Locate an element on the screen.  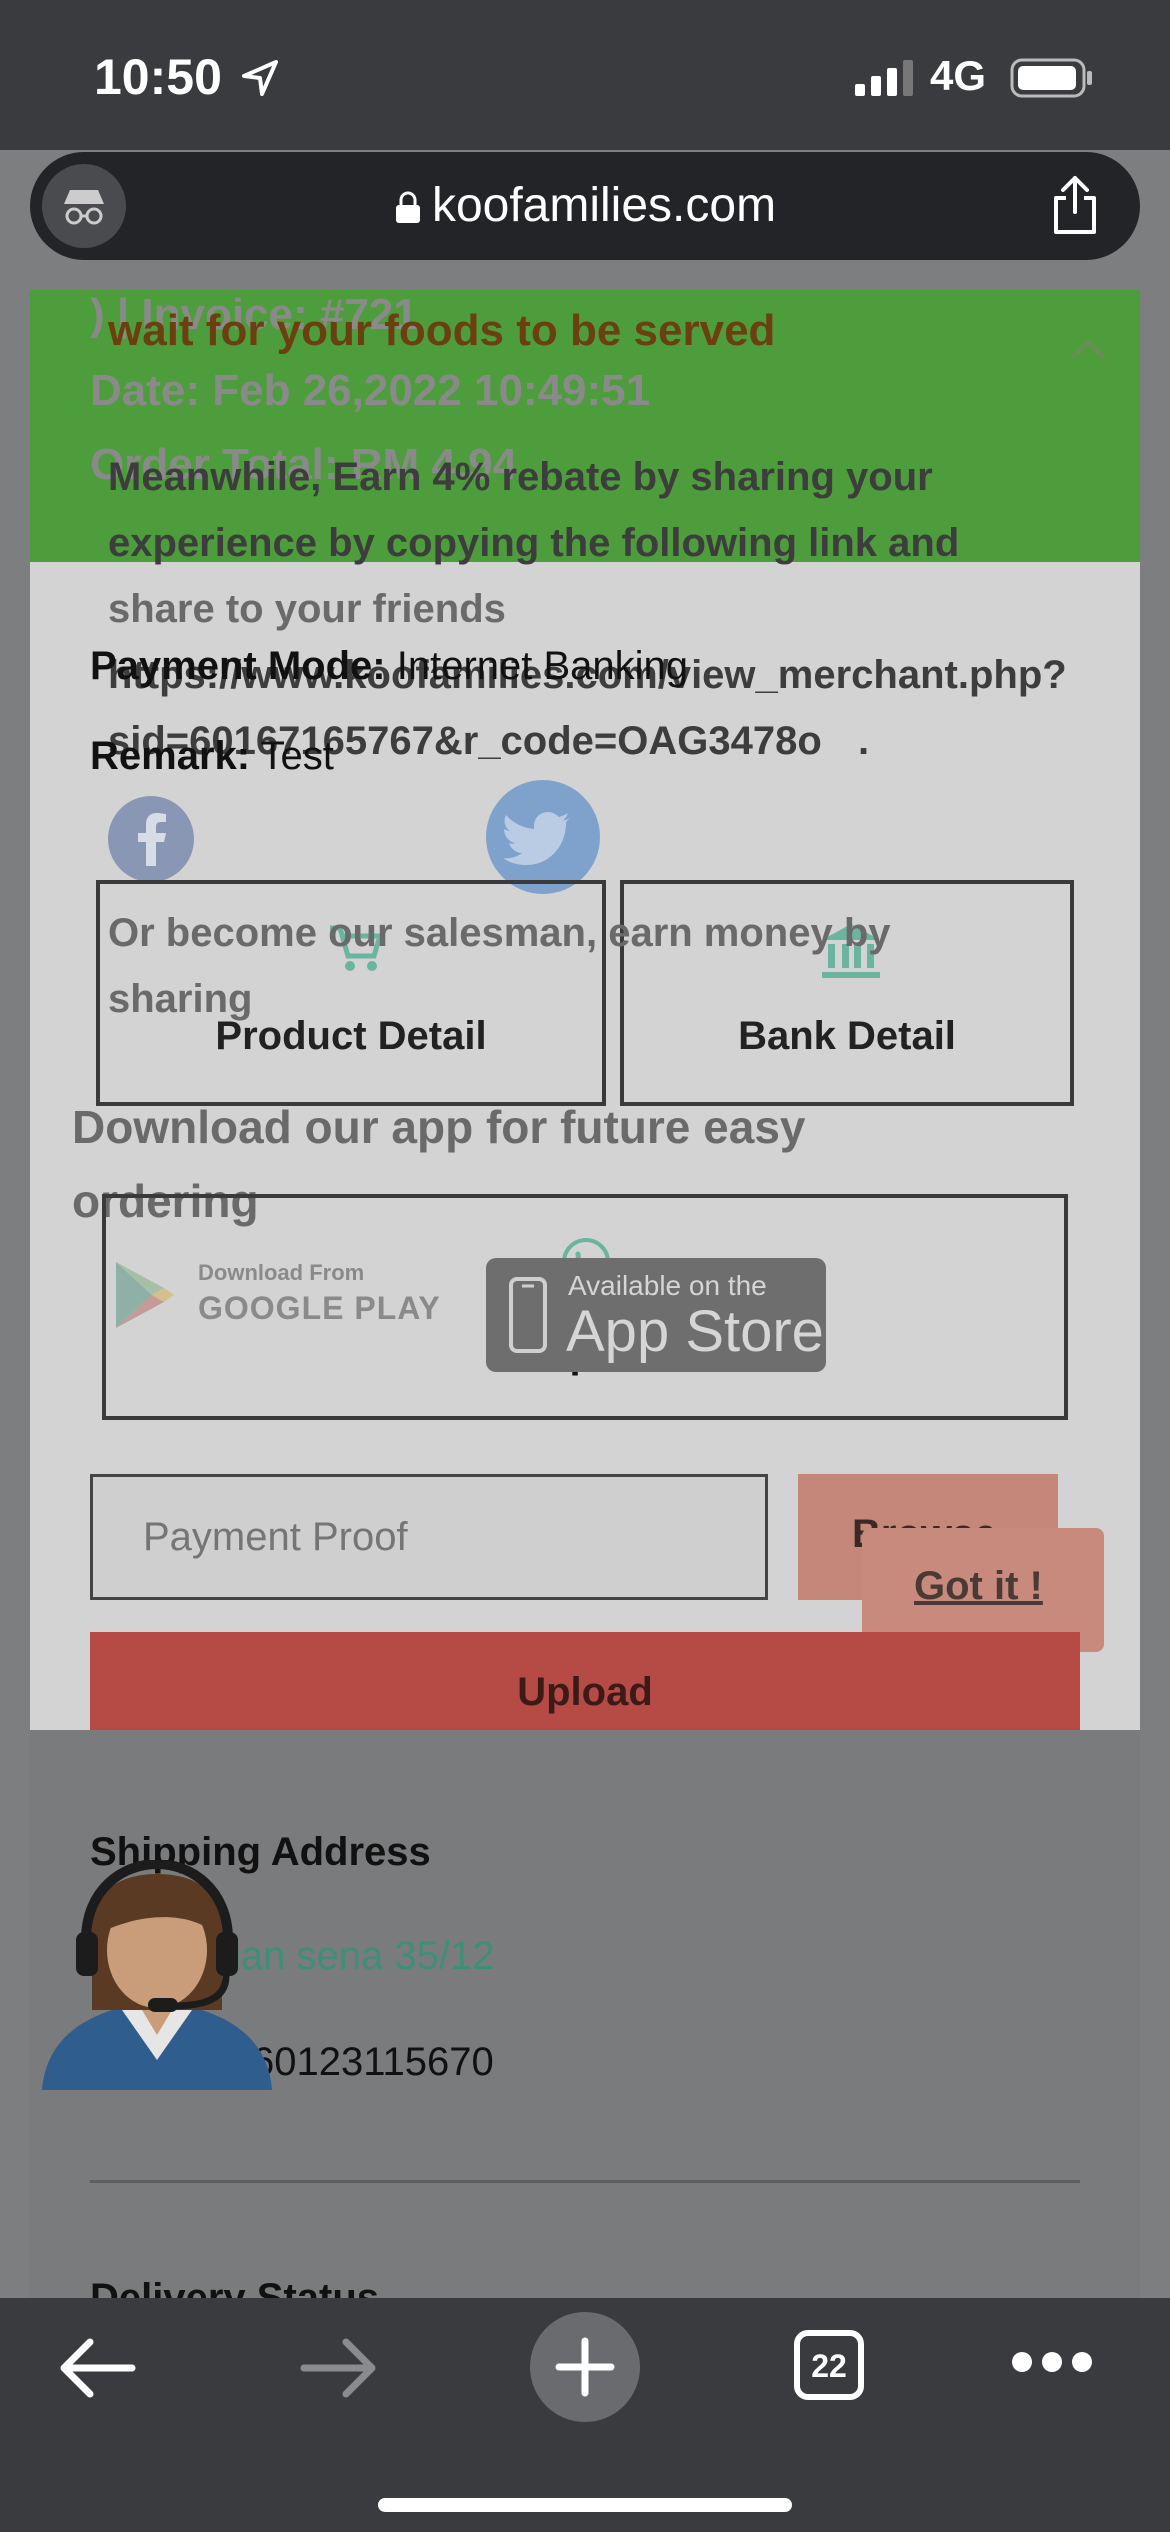
delivery-status-title: Delivery Status is located at coordinates (235, 2288).